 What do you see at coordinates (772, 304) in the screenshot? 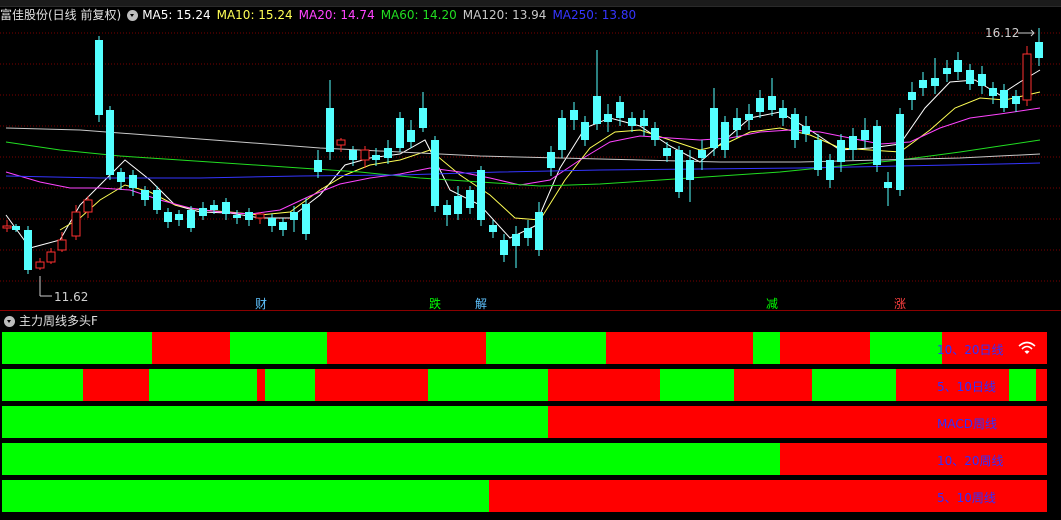
I see `event-marker-jian: 减` at bounding box center [772, 304].